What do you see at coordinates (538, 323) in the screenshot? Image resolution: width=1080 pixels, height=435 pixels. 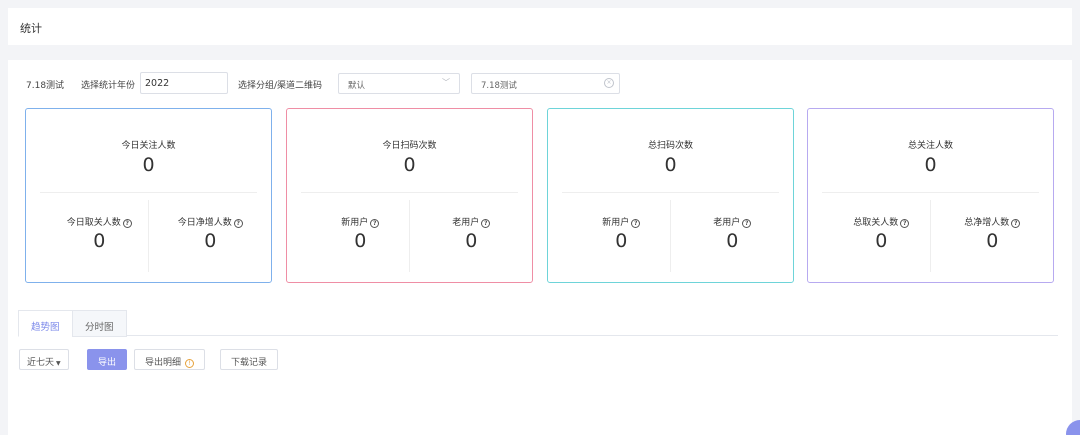 I see `chart-tabs: 趋势图 分时图` at bounding box center [538, 323].